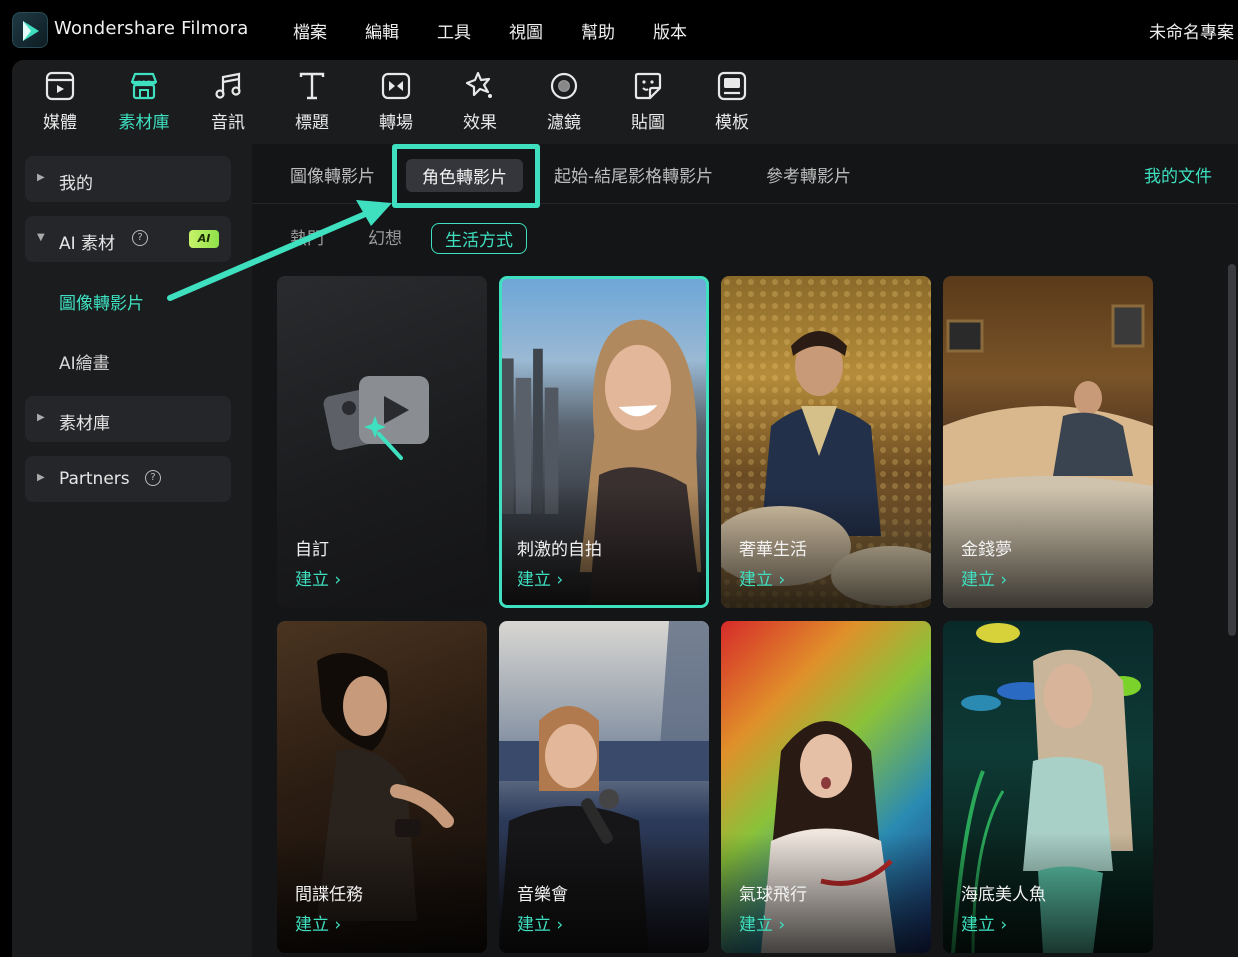  What do you see at coordinates (144, 105) in the screenshot?
I see `tool-stock-library: 素材庫` at bounding box center [144, 105].